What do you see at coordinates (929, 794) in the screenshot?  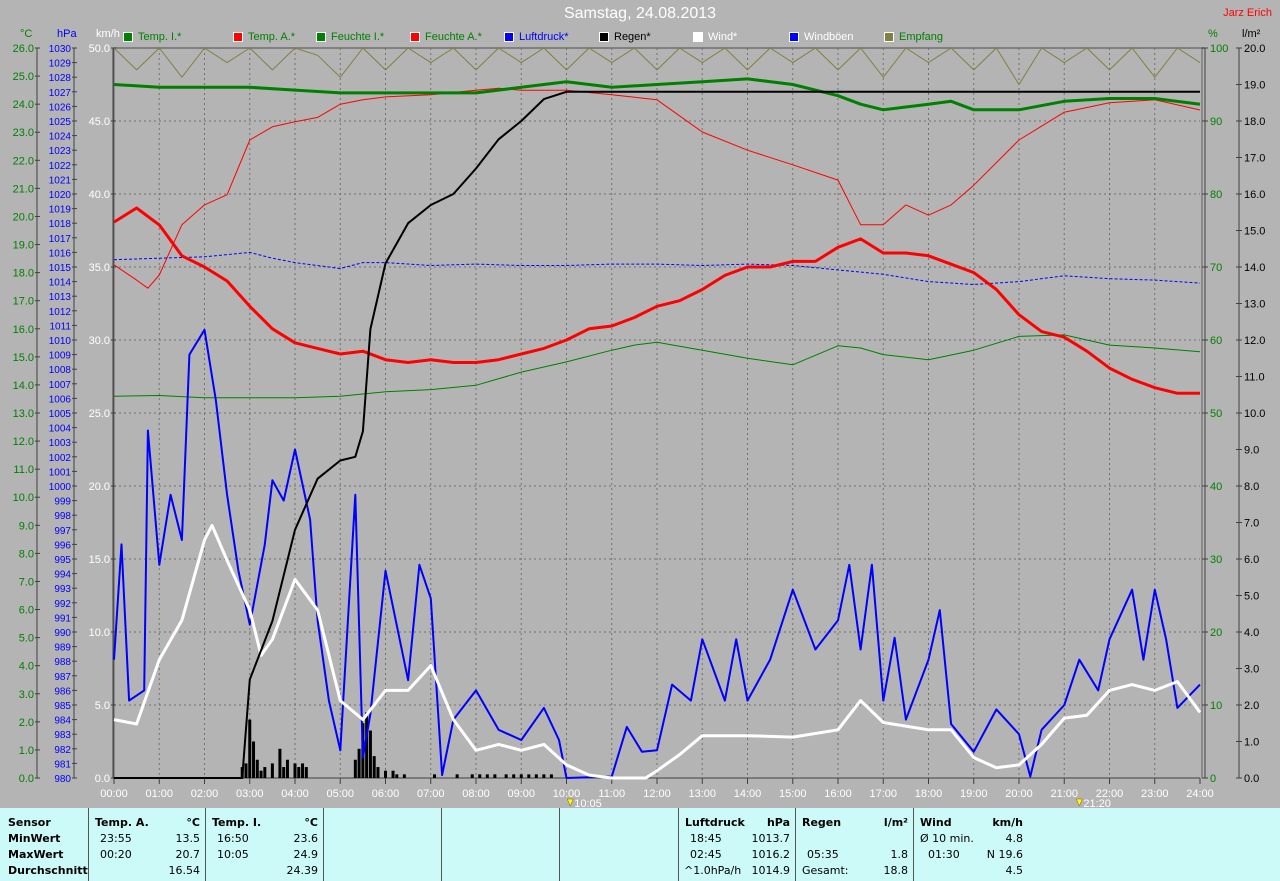 I see `x-tick-label: 18:00` at bounding box center [929, 794].